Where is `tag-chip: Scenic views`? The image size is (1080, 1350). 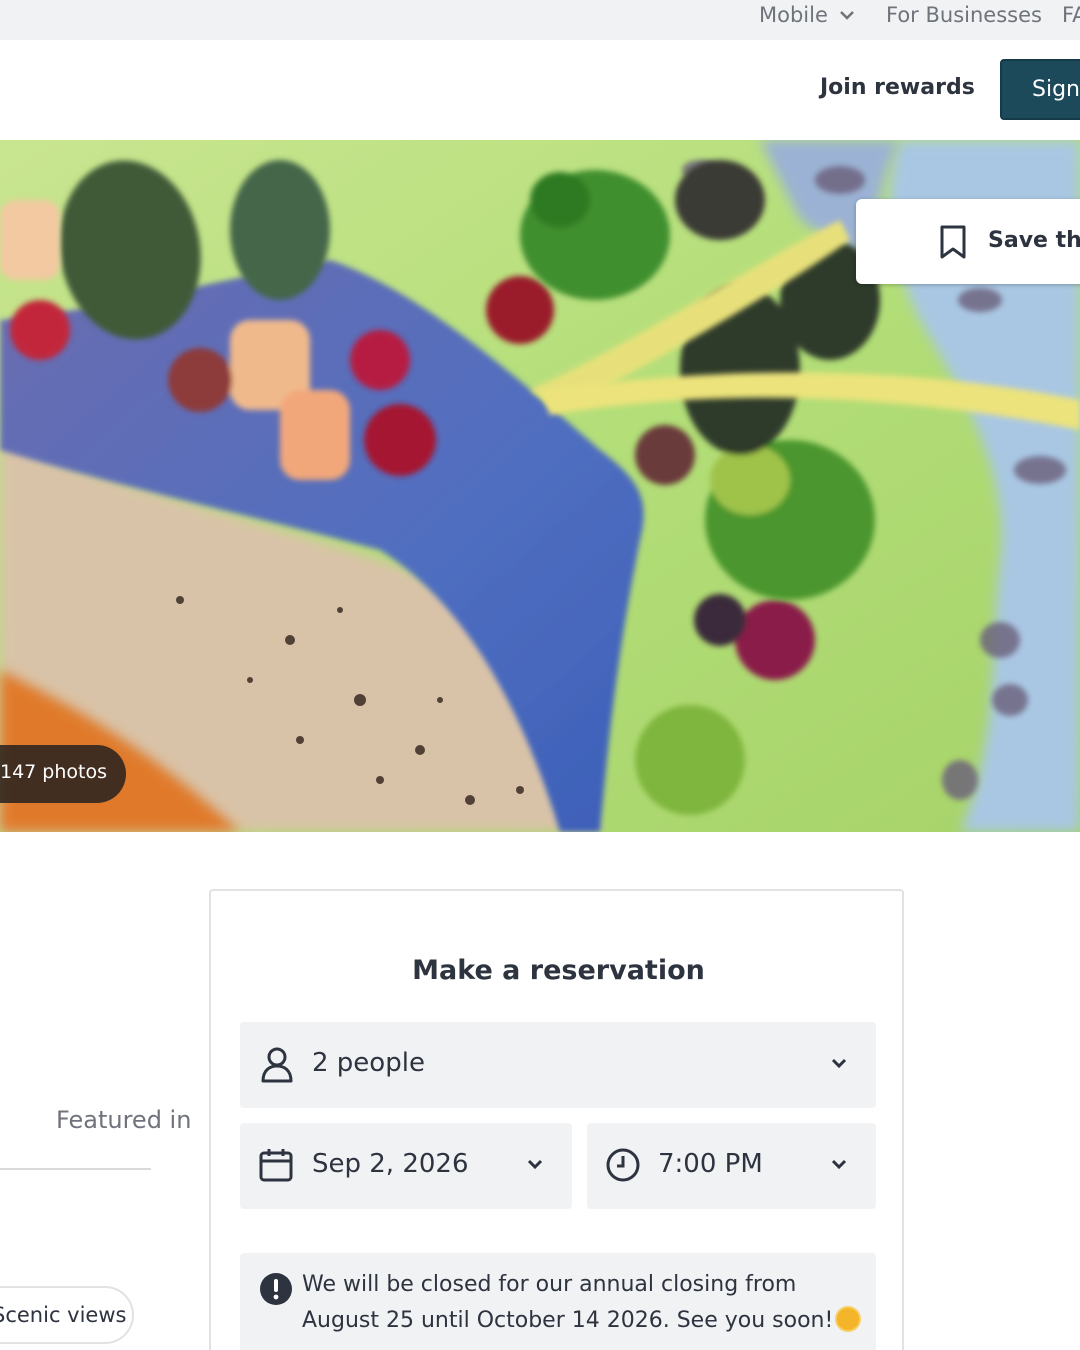 tag-chip: Scenic views is located at coordinates (67, 1315).